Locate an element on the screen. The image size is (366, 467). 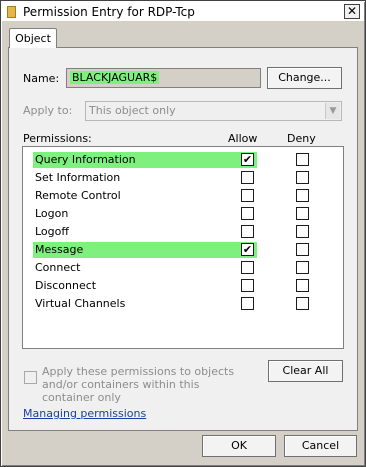
permission-row: Set Information is located at coordinates (183, 179).